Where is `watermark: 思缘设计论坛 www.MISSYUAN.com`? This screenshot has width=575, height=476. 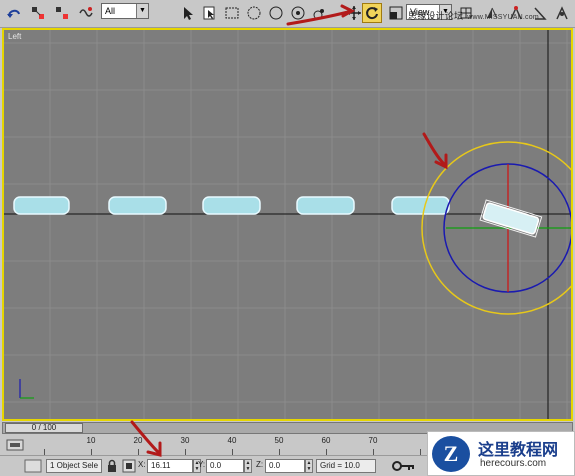 watermark: 思缘设计论坛 www.MISSYUAN.com is located at coordinates (473, 15).